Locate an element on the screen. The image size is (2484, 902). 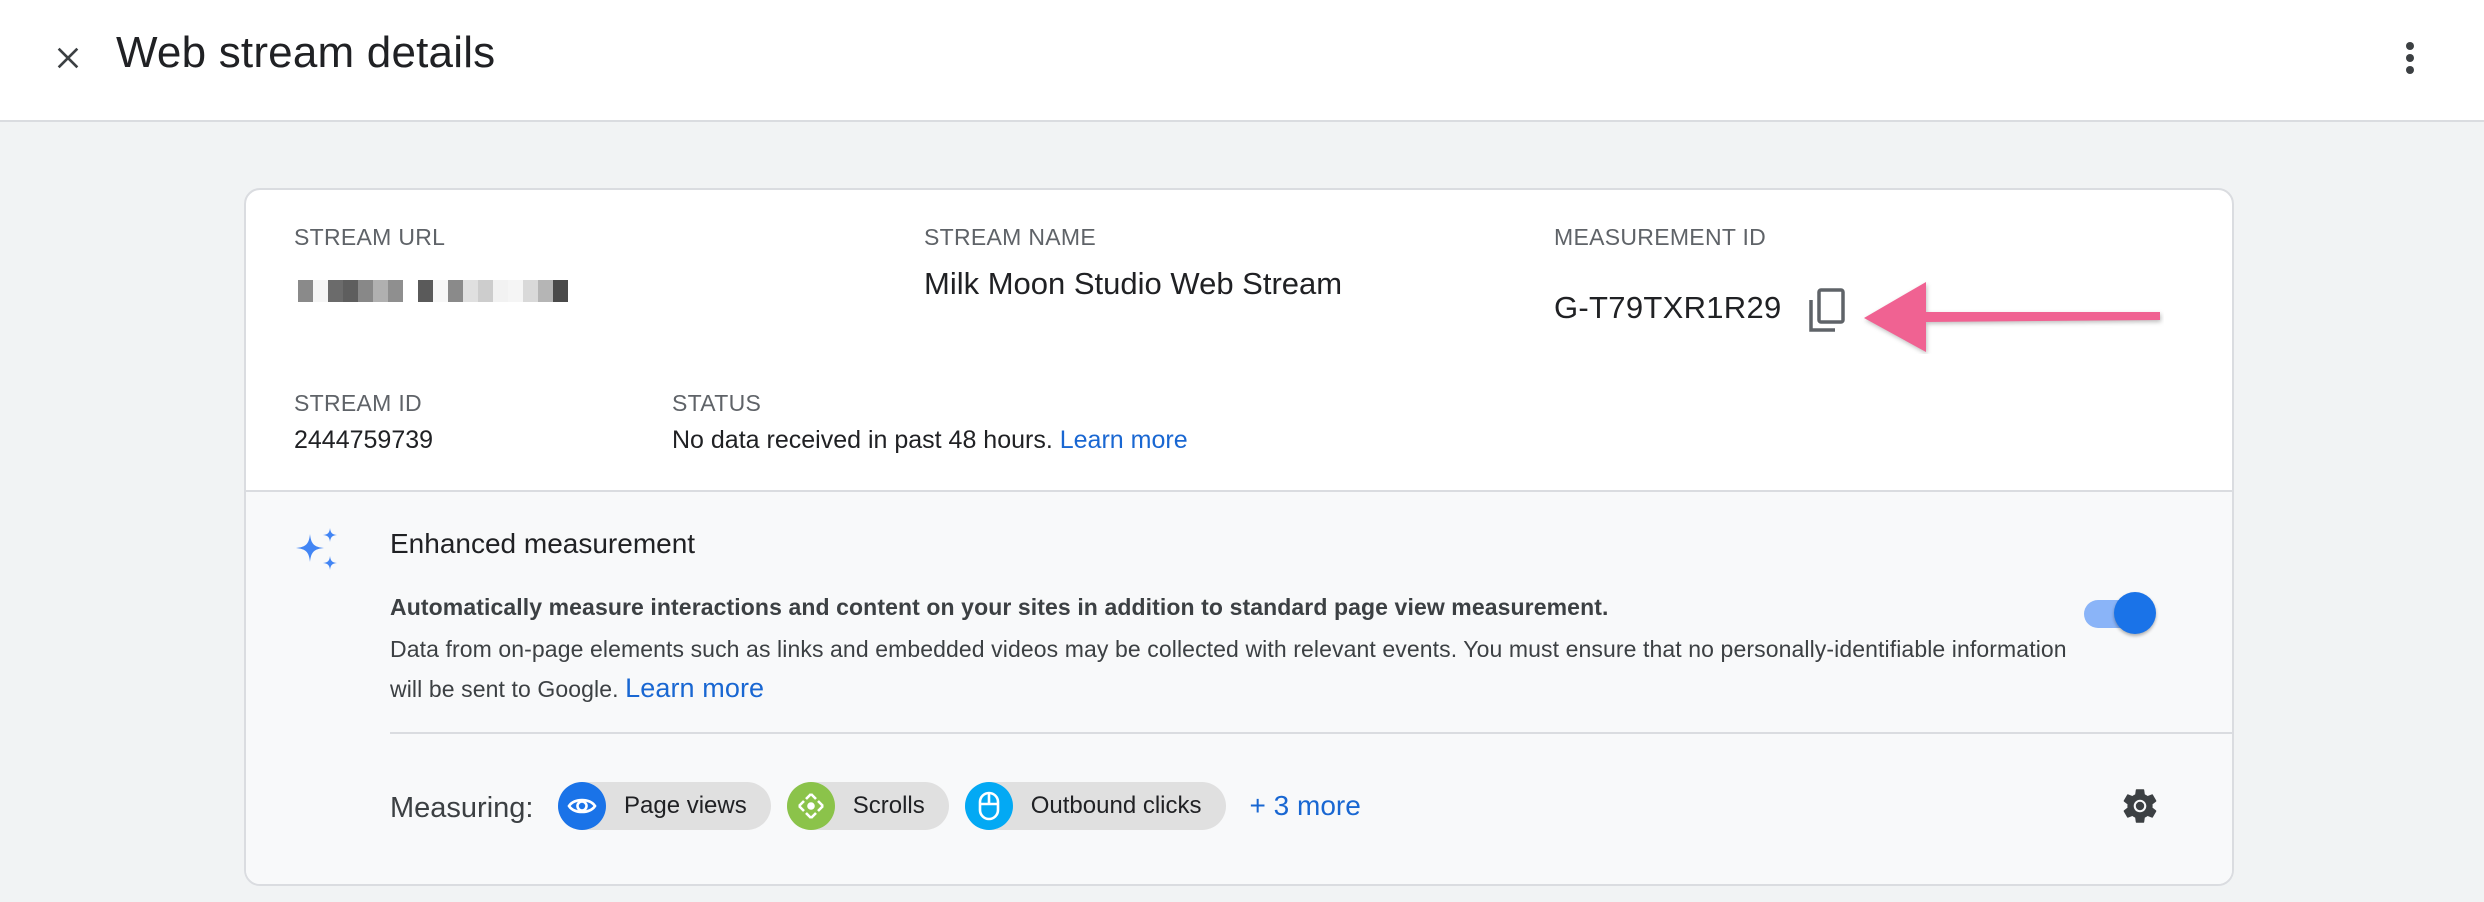
gear-icon is located at coordinates (2140, 806).